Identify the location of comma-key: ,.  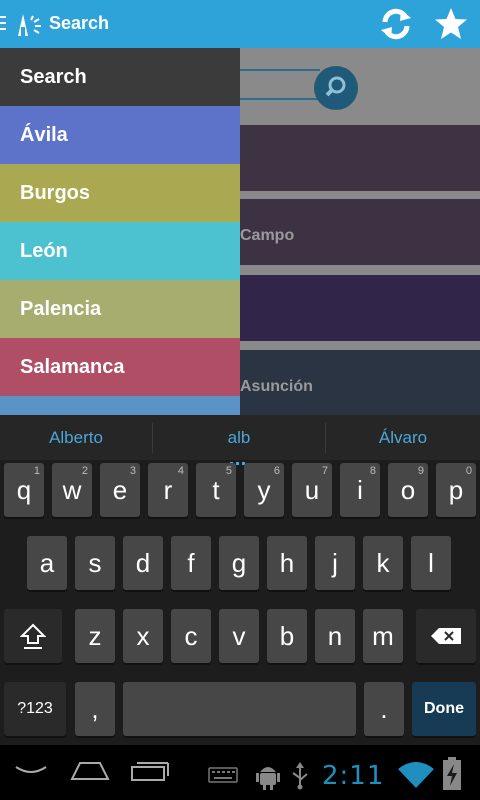
(95, 709).